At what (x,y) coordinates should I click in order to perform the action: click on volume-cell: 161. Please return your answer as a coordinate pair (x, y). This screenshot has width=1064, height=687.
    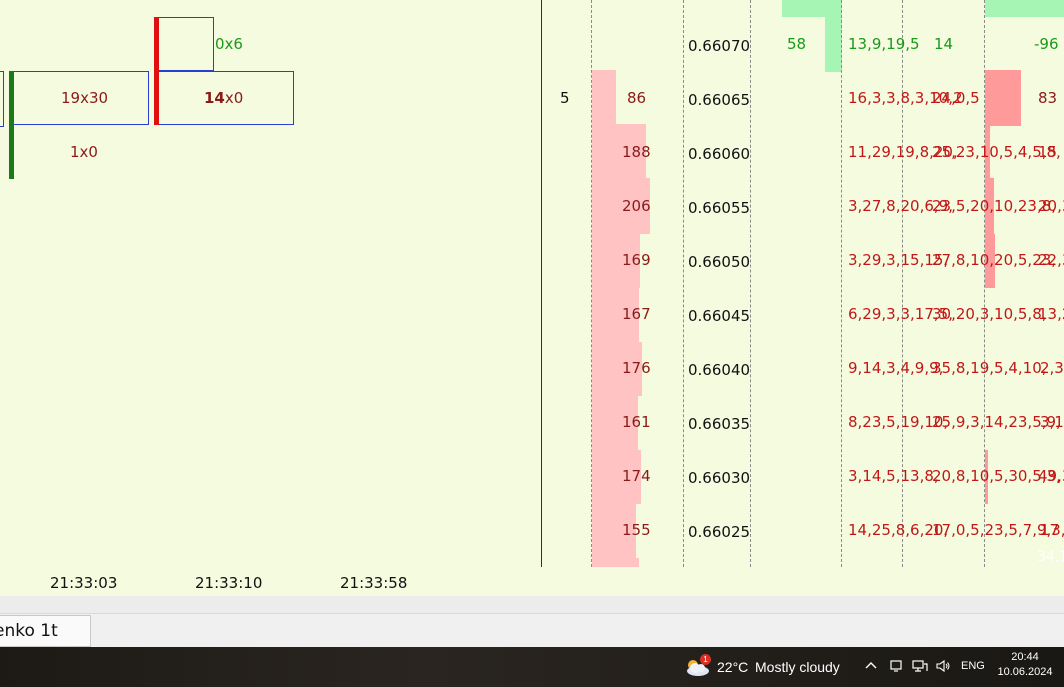
    Looking at the image, I should click on (636, 422).